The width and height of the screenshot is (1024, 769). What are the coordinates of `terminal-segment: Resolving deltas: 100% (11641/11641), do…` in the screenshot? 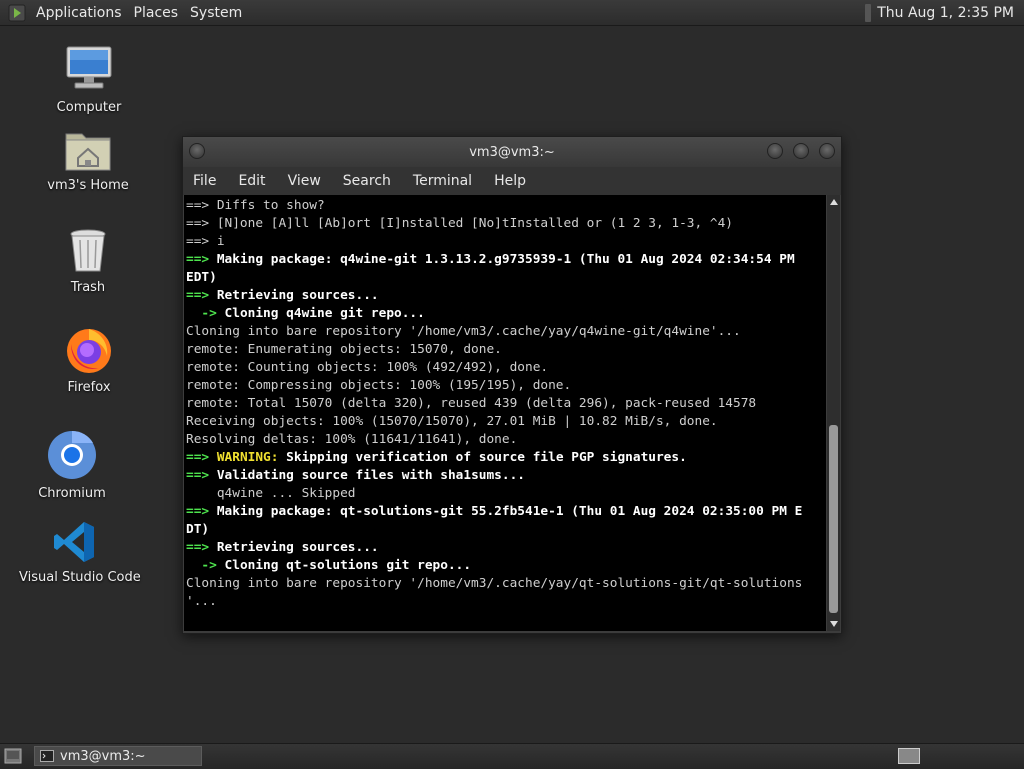 It's located at (352, 439).